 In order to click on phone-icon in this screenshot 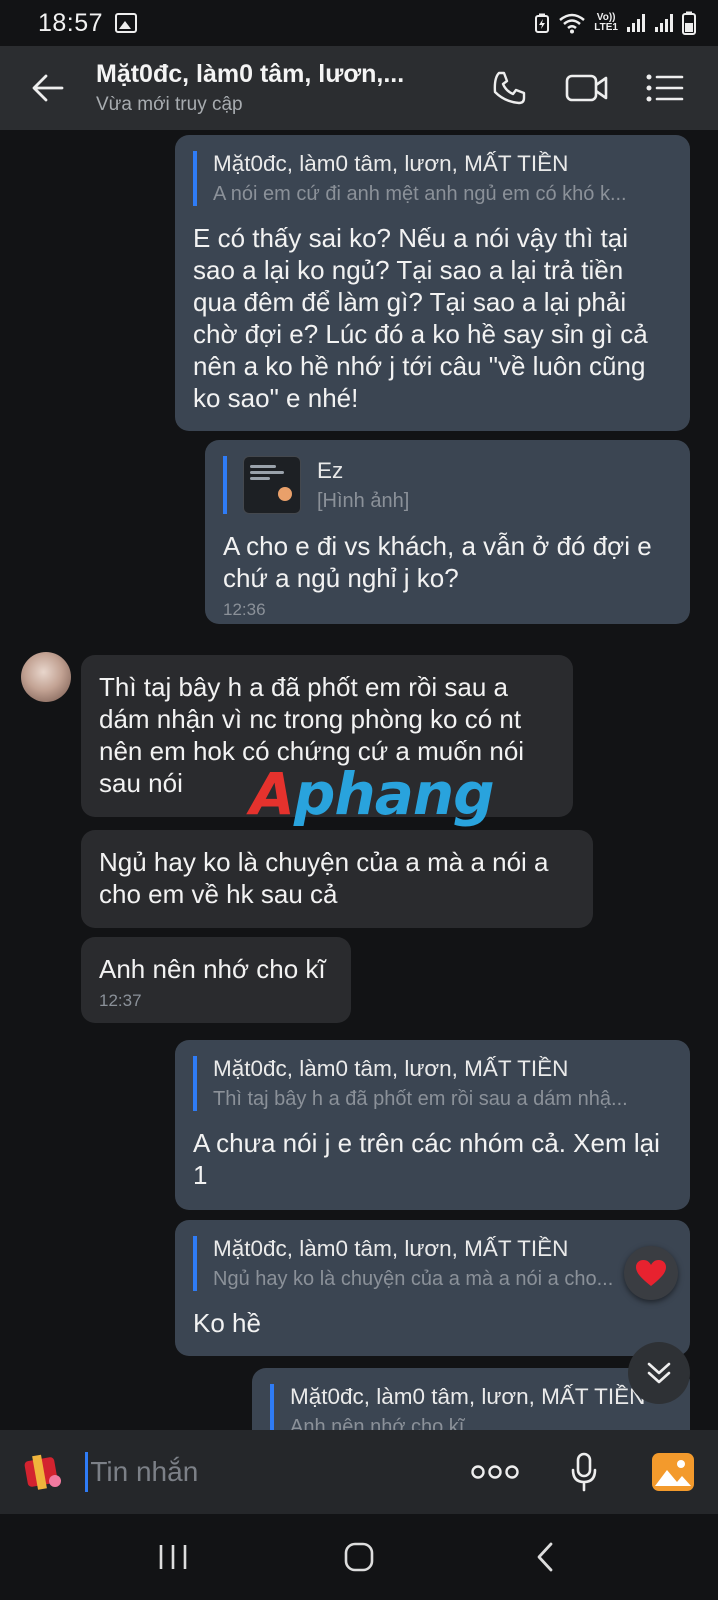, I will do `click(509, 88)`.